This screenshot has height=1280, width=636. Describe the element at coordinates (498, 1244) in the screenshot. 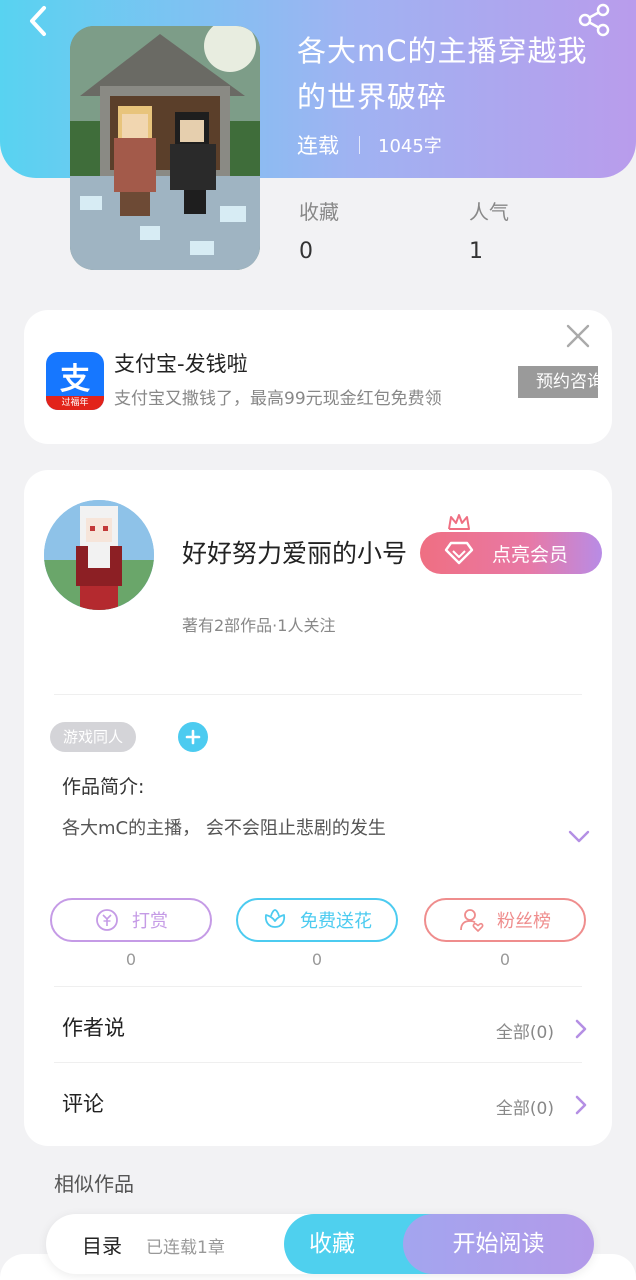

I see `start-reading-button: 开始阅读` at that location.